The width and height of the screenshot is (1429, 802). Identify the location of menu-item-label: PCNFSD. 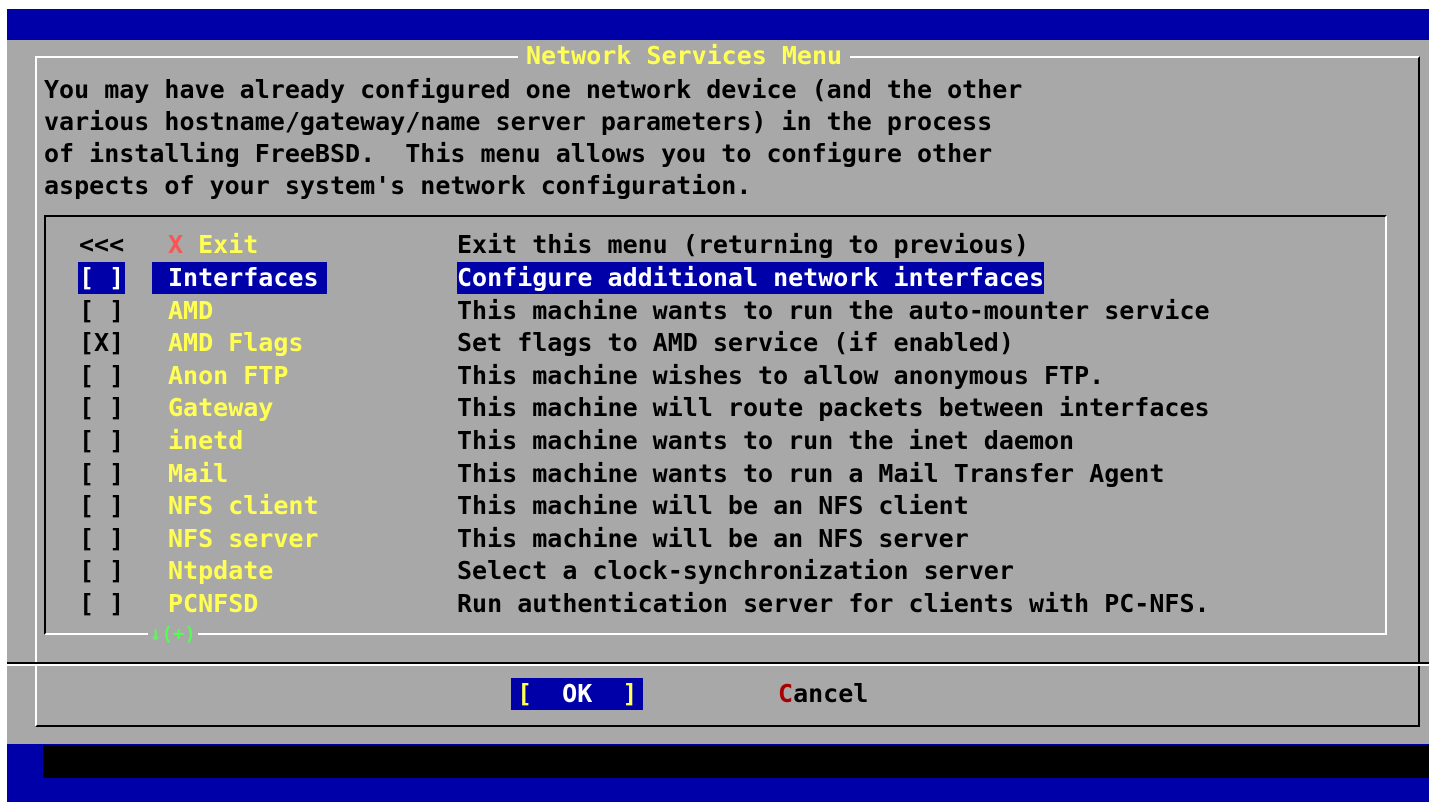
(213, 603).